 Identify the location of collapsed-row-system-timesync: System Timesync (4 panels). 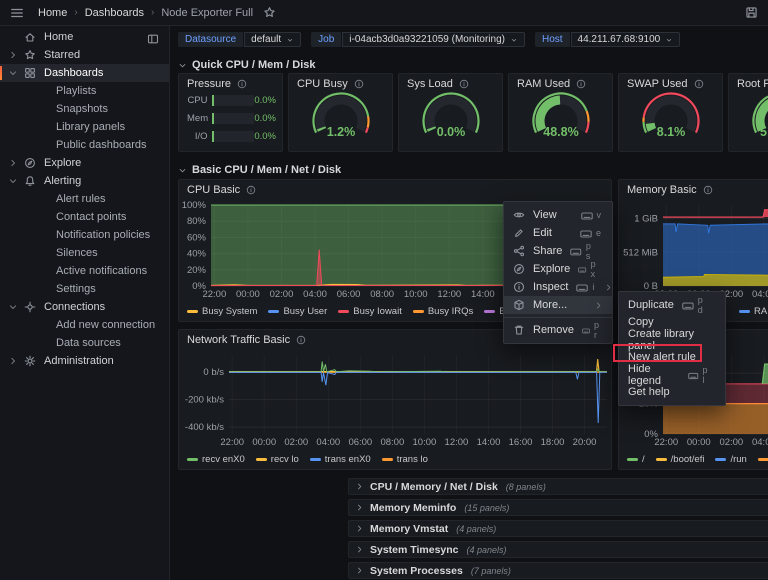
(558, 549).